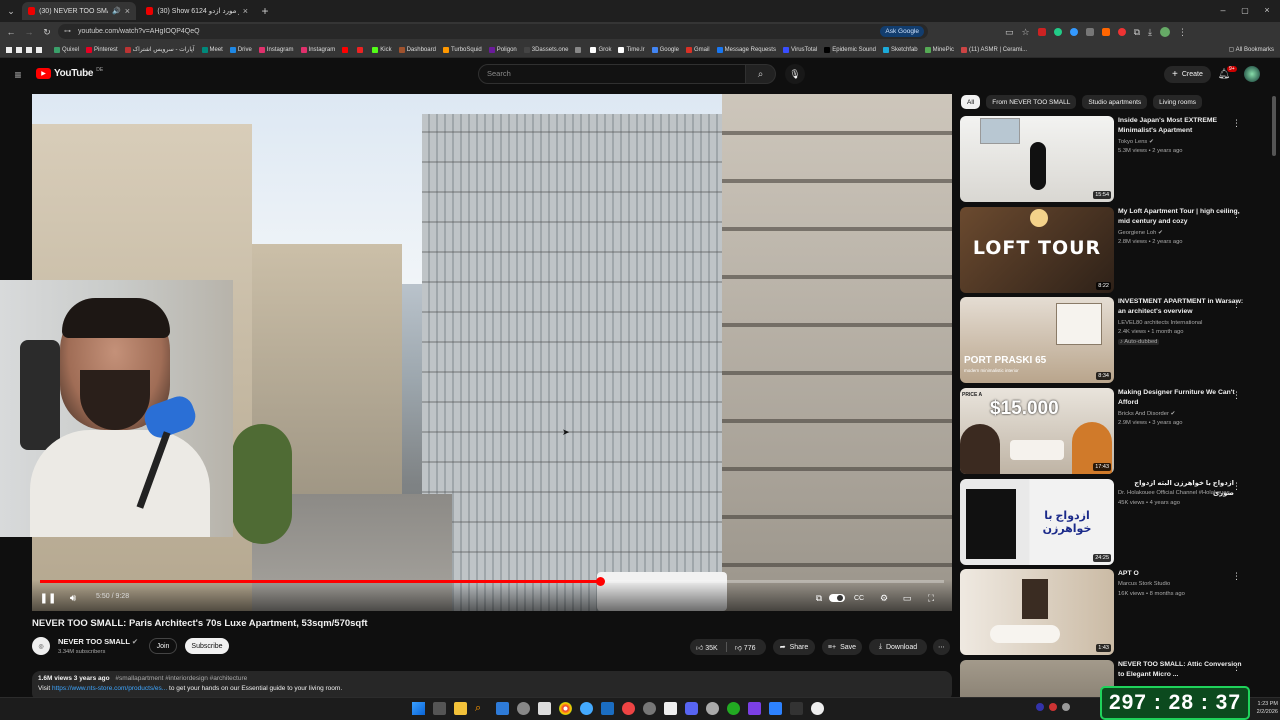 The height and width of the screenshot is (720, 1280). Describe the element at coordinates (902, 31) in the screenshot. I see `ask-google-button: Ask Google` at that location.